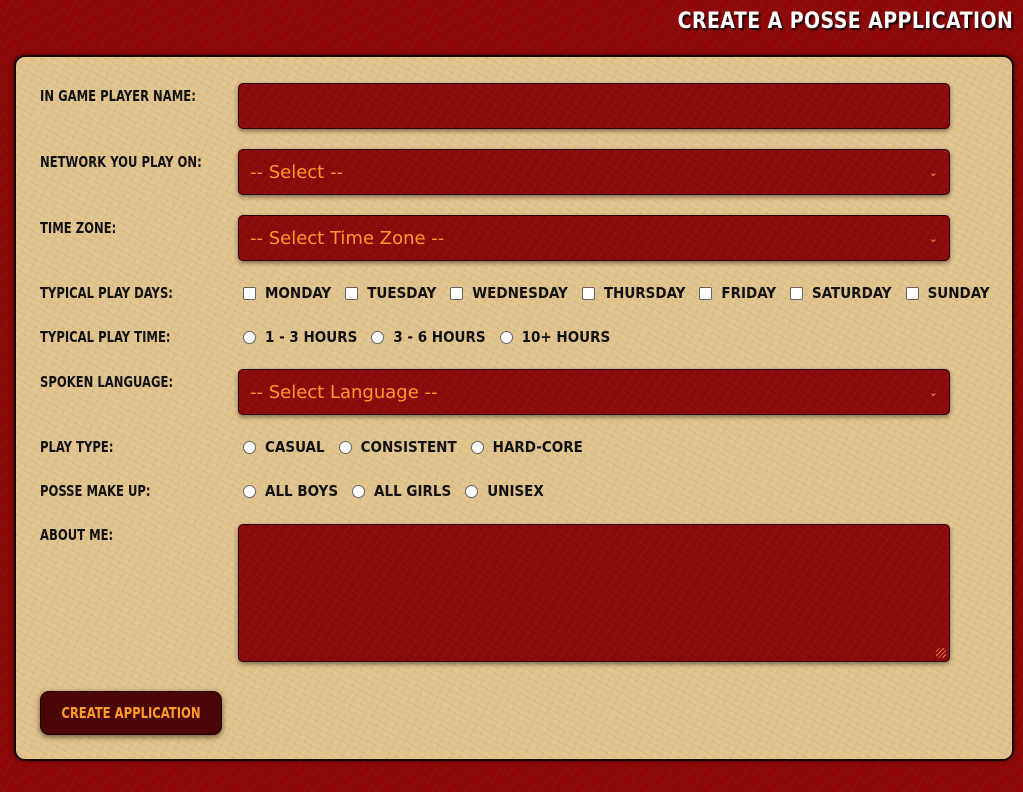  Describe the element at coordinates (344, 392) in the screenshot. I see `language-selected-value: -- Select Language --` at that location.